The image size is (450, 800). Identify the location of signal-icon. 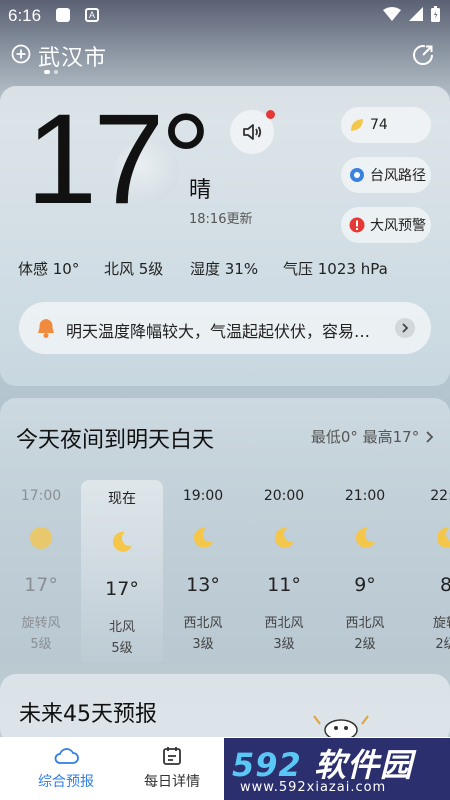
(416, 14).